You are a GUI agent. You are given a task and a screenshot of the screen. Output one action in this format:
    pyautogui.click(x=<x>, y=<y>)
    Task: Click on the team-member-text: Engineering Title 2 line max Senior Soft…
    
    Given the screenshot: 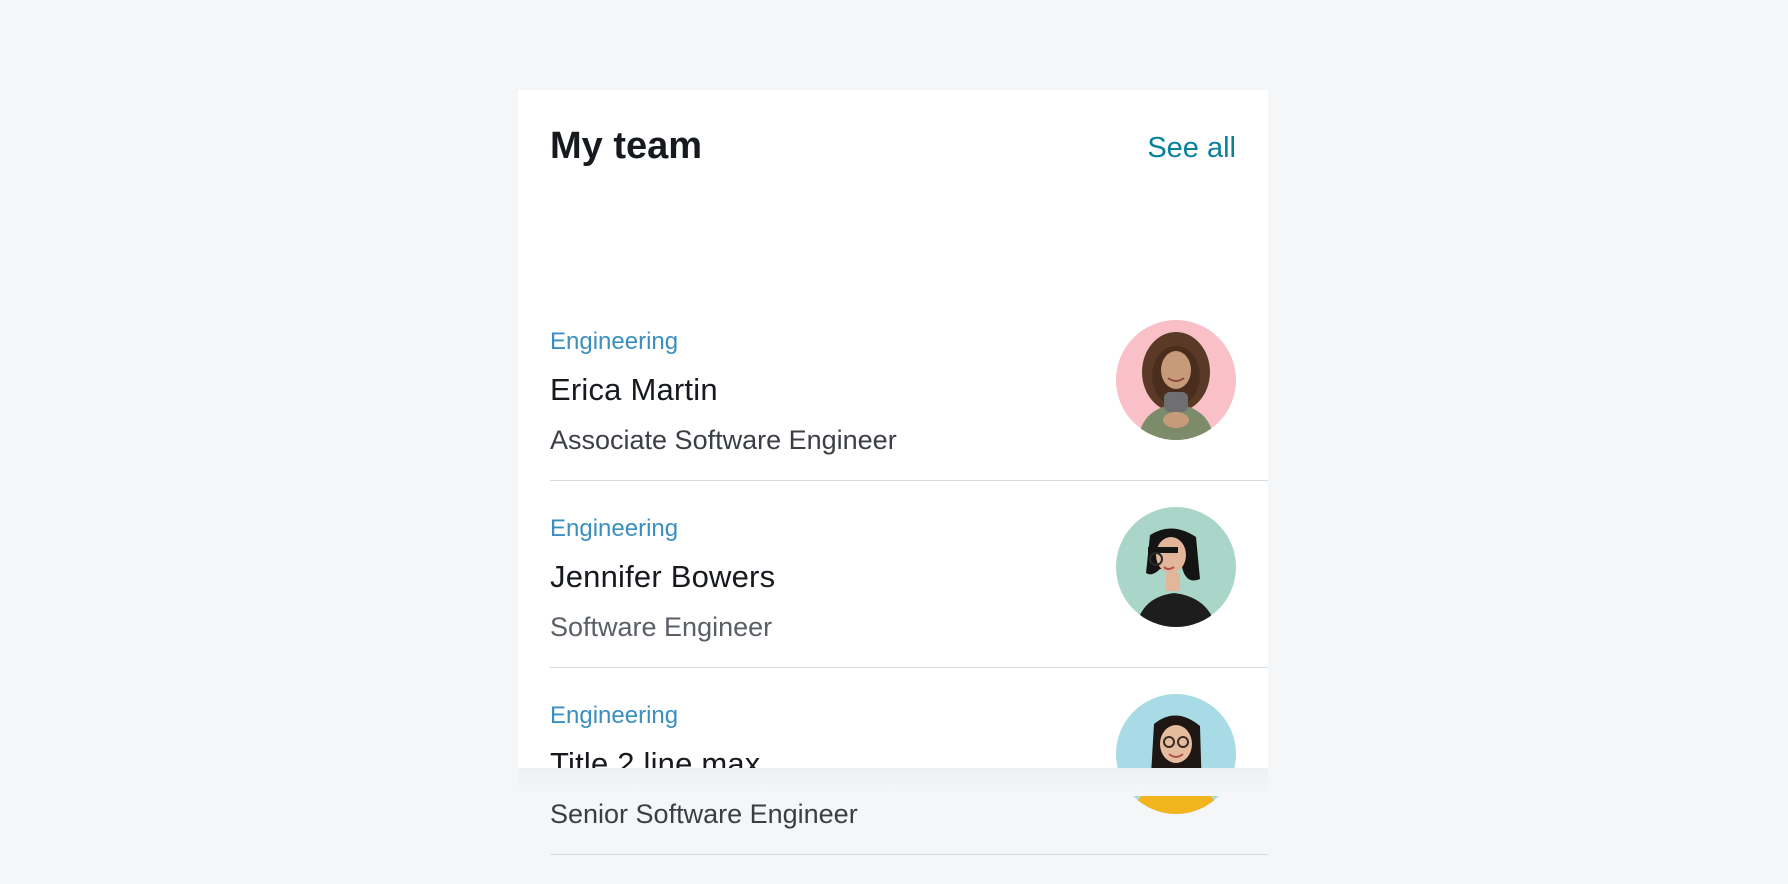 What is the action you would take?
    pyautogui.click(x=704, y=766)
    